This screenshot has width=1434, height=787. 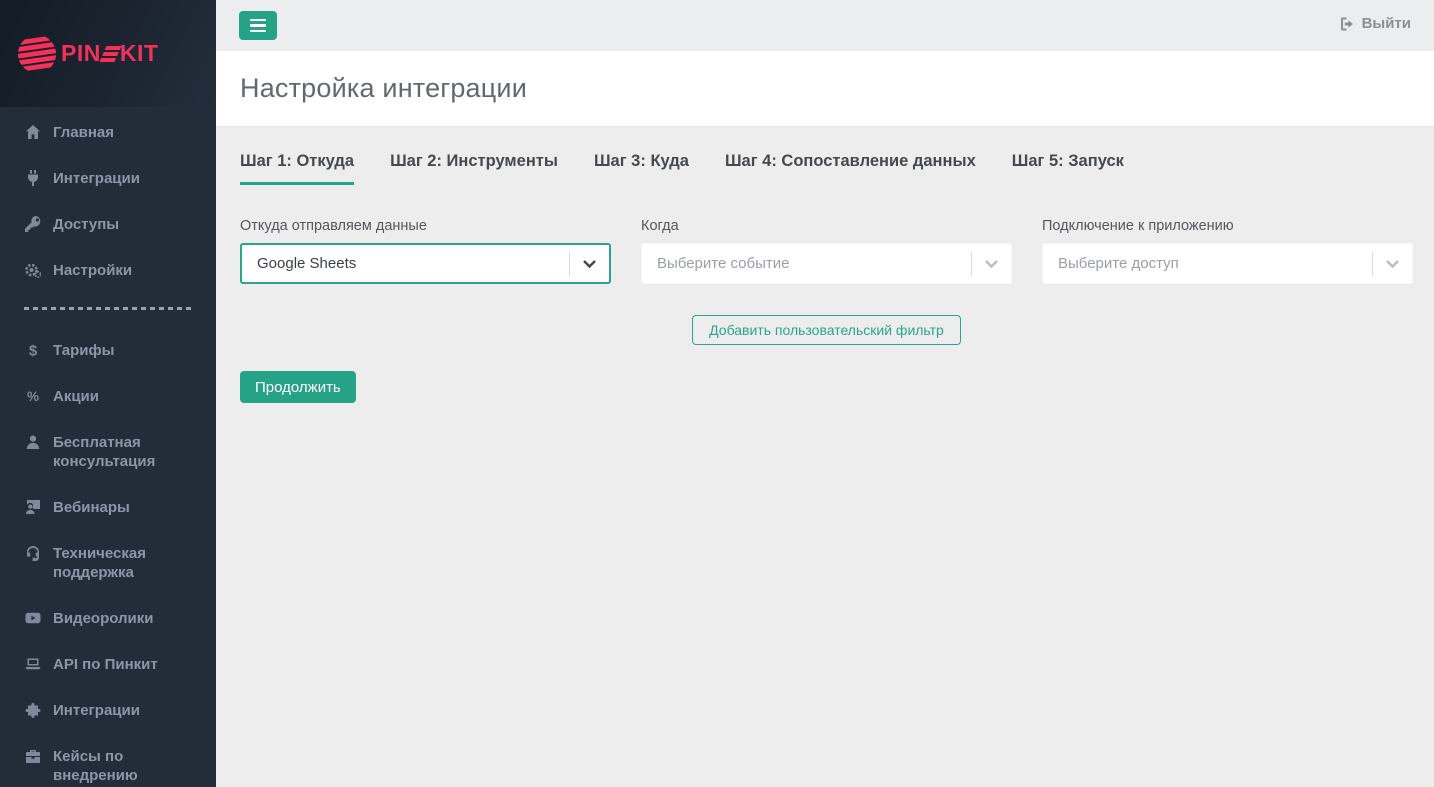 I want to click on connection-select: Выберите доступ, so click(x=1227, y=263).